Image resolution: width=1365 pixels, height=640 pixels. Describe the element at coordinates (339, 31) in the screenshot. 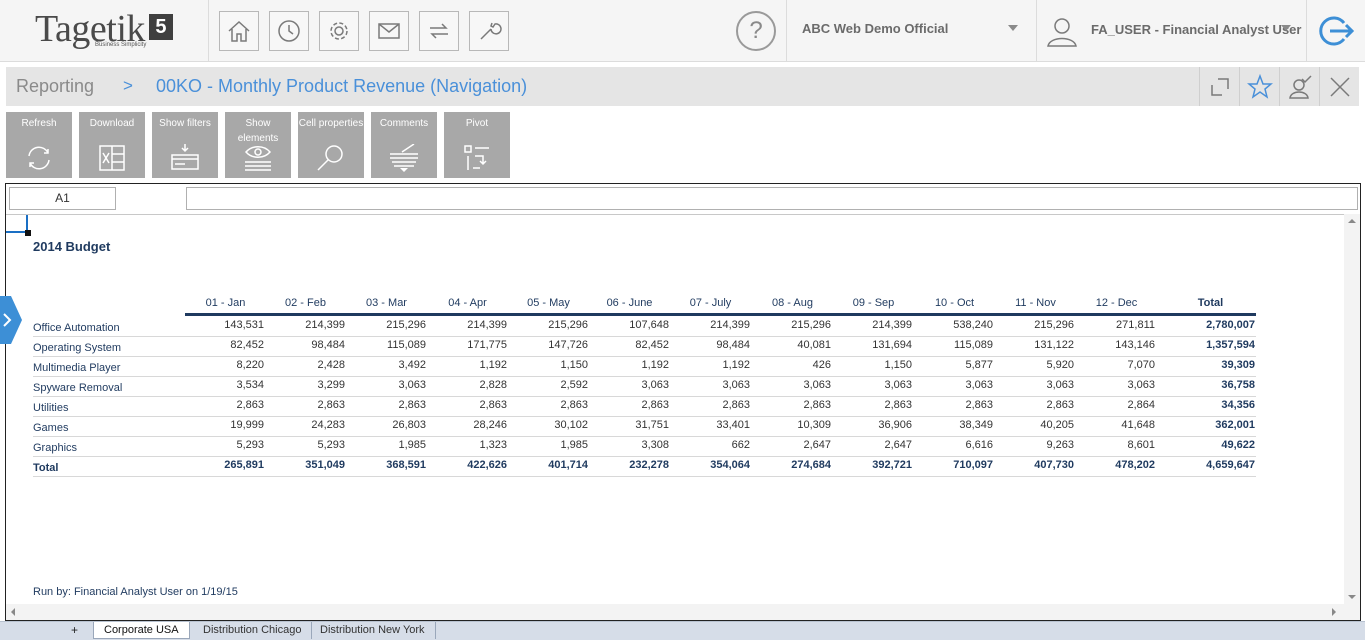

I see `settings-button` at that location.